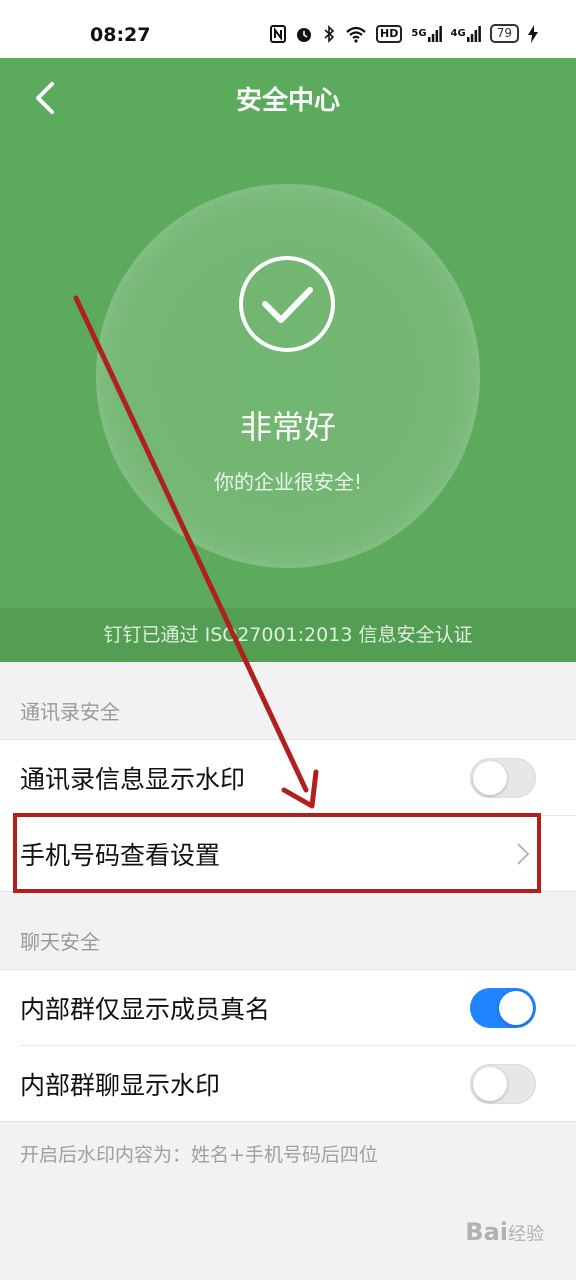 This screenshot has width=576, height=1280. I want to click on 5g-signal-icon: 5G, so click(426, 33).